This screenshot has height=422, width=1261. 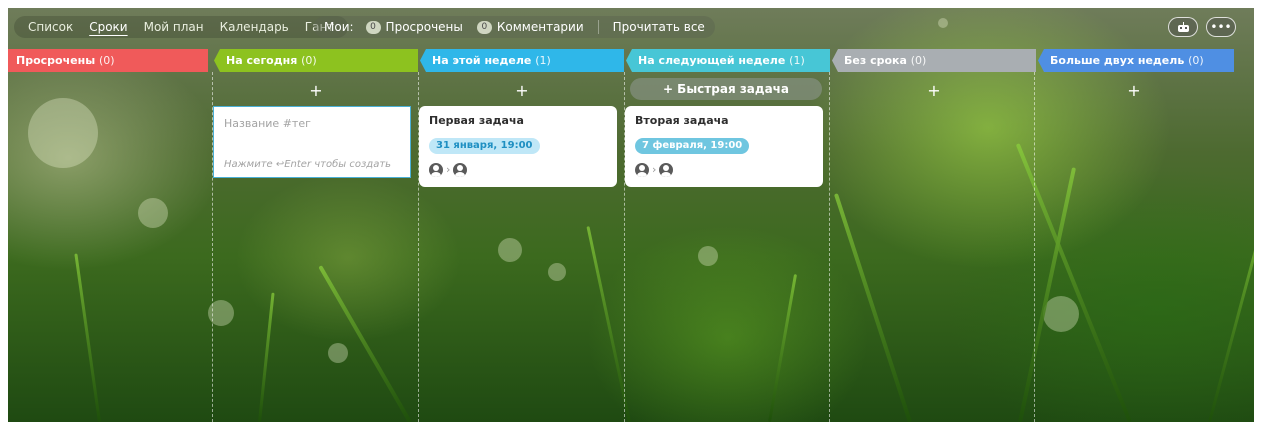 What do you see at coordinates (484, 27) in the screenshot?
I see `comments-count-badge: 0` at bounding box center [484, 27].